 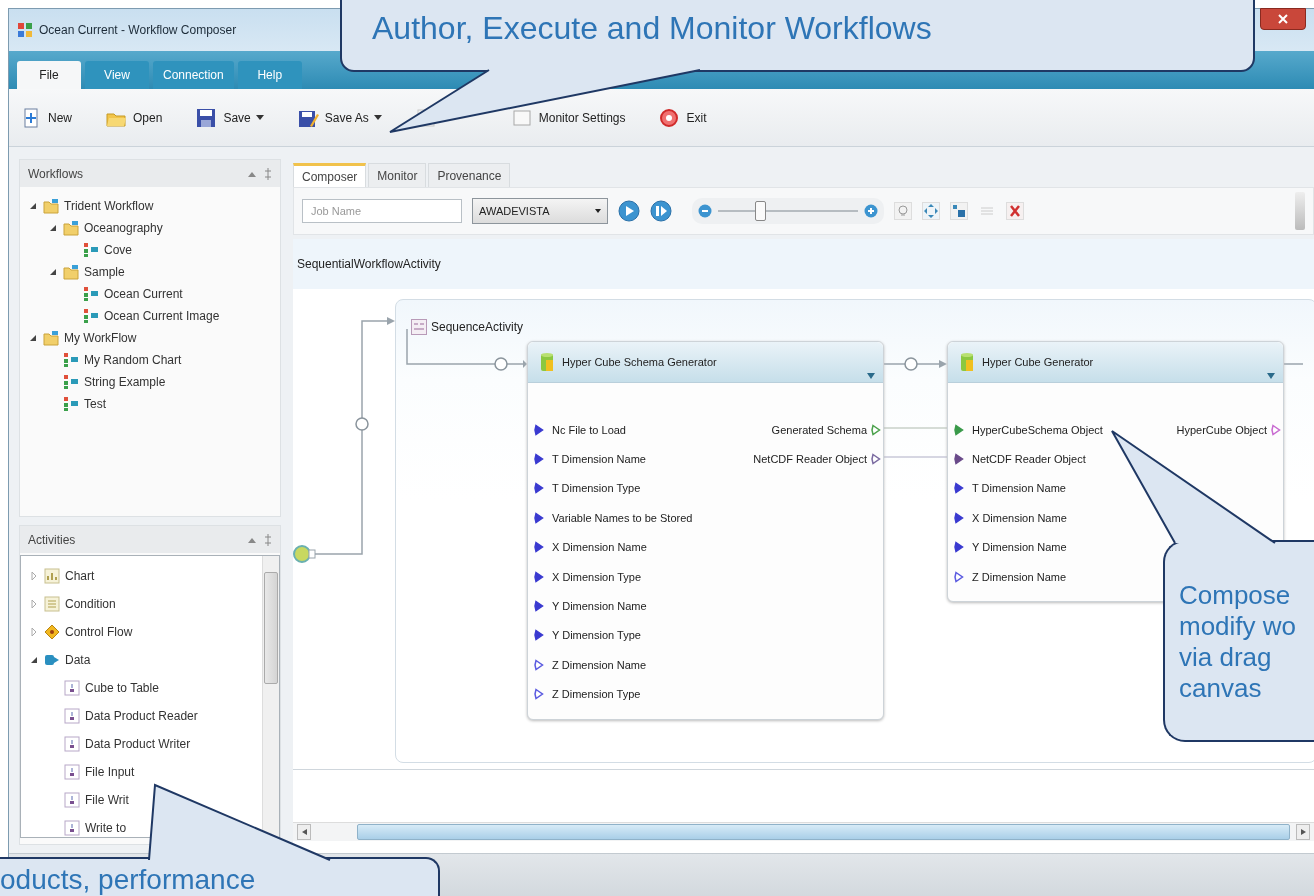 What do you see at coordinates (107, 800) in the screenshot?
I see `tree-item: File Writ` at bounding box center [107, 800].